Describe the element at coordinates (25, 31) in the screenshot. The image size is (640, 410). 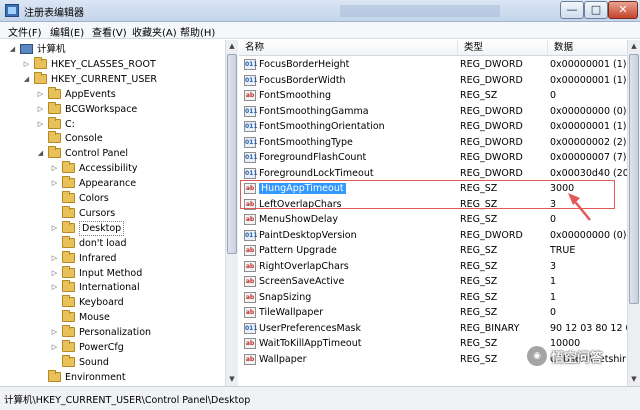
I see `menu-file: 文件(F)` at that location.